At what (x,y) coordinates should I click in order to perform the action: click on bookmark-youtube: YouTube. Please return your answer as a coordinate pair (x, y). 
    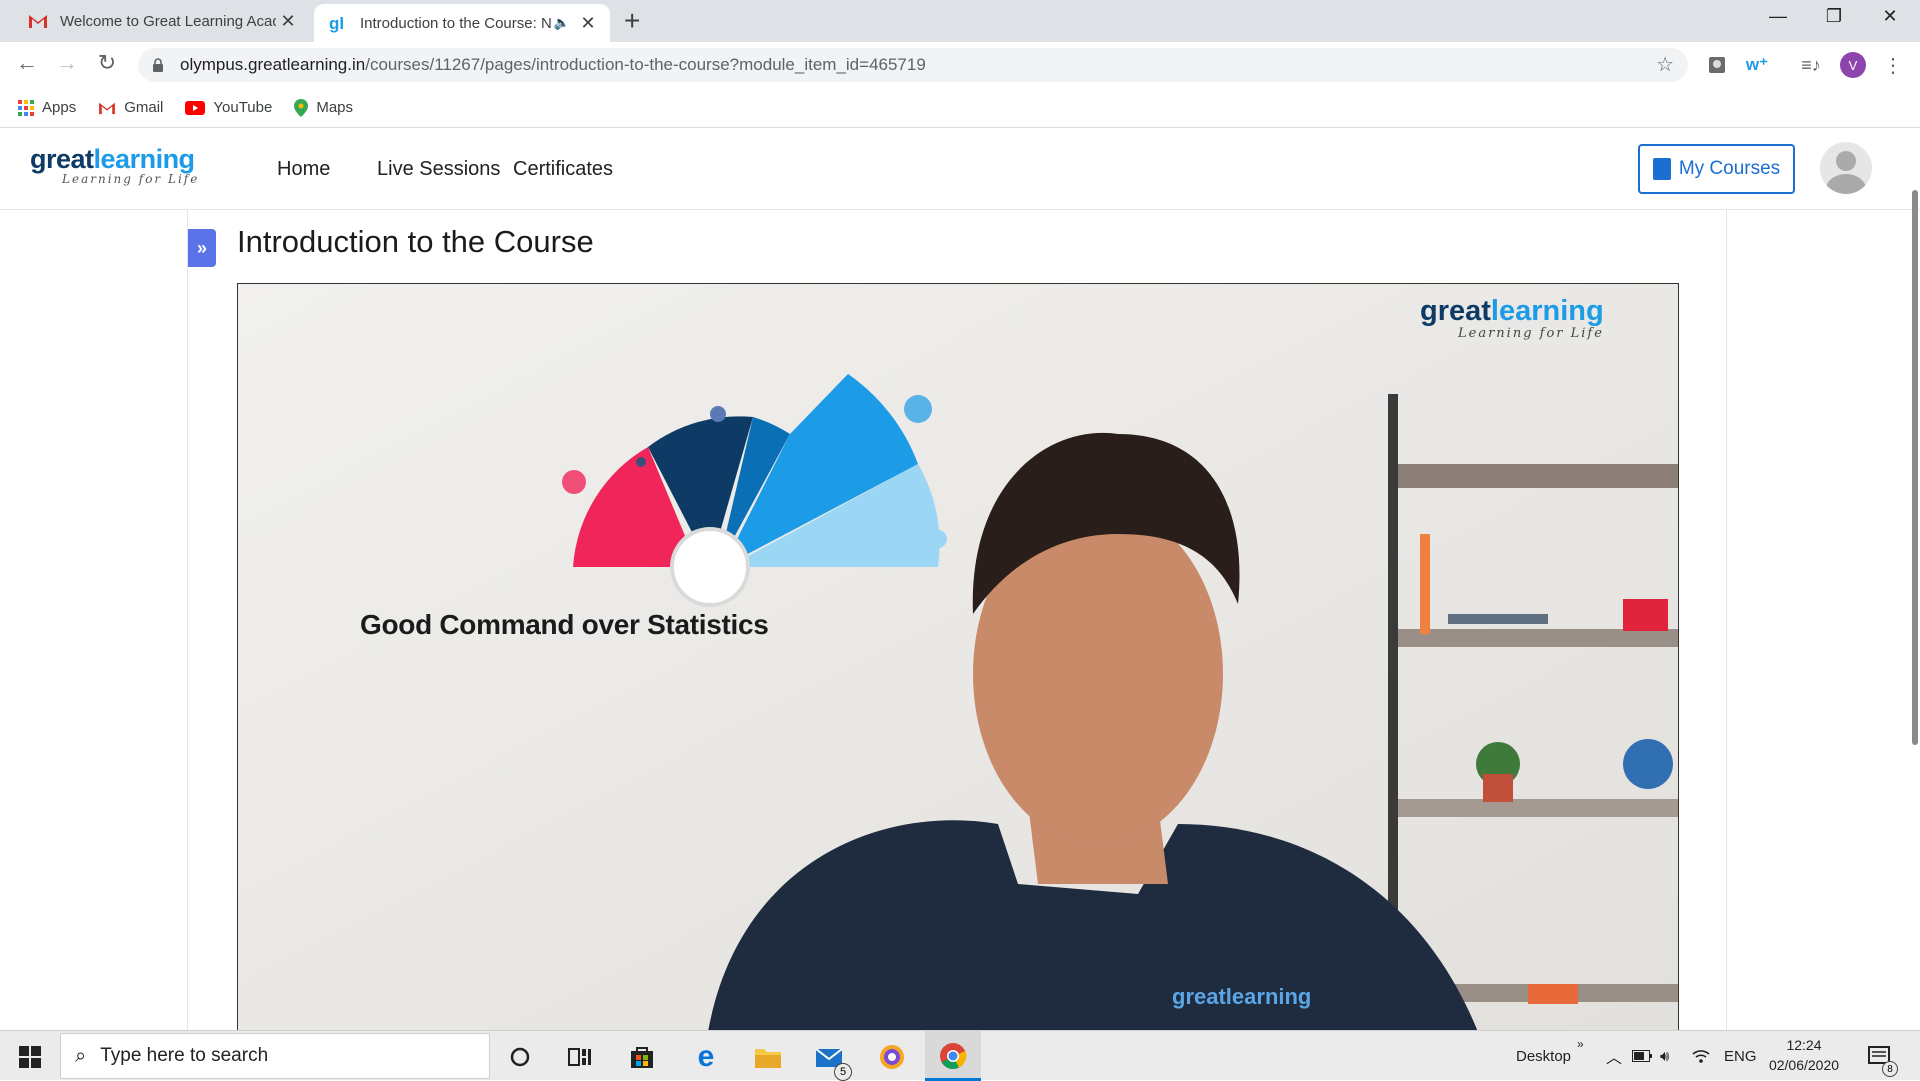
    Looking at the image, I should click on (228, 107).